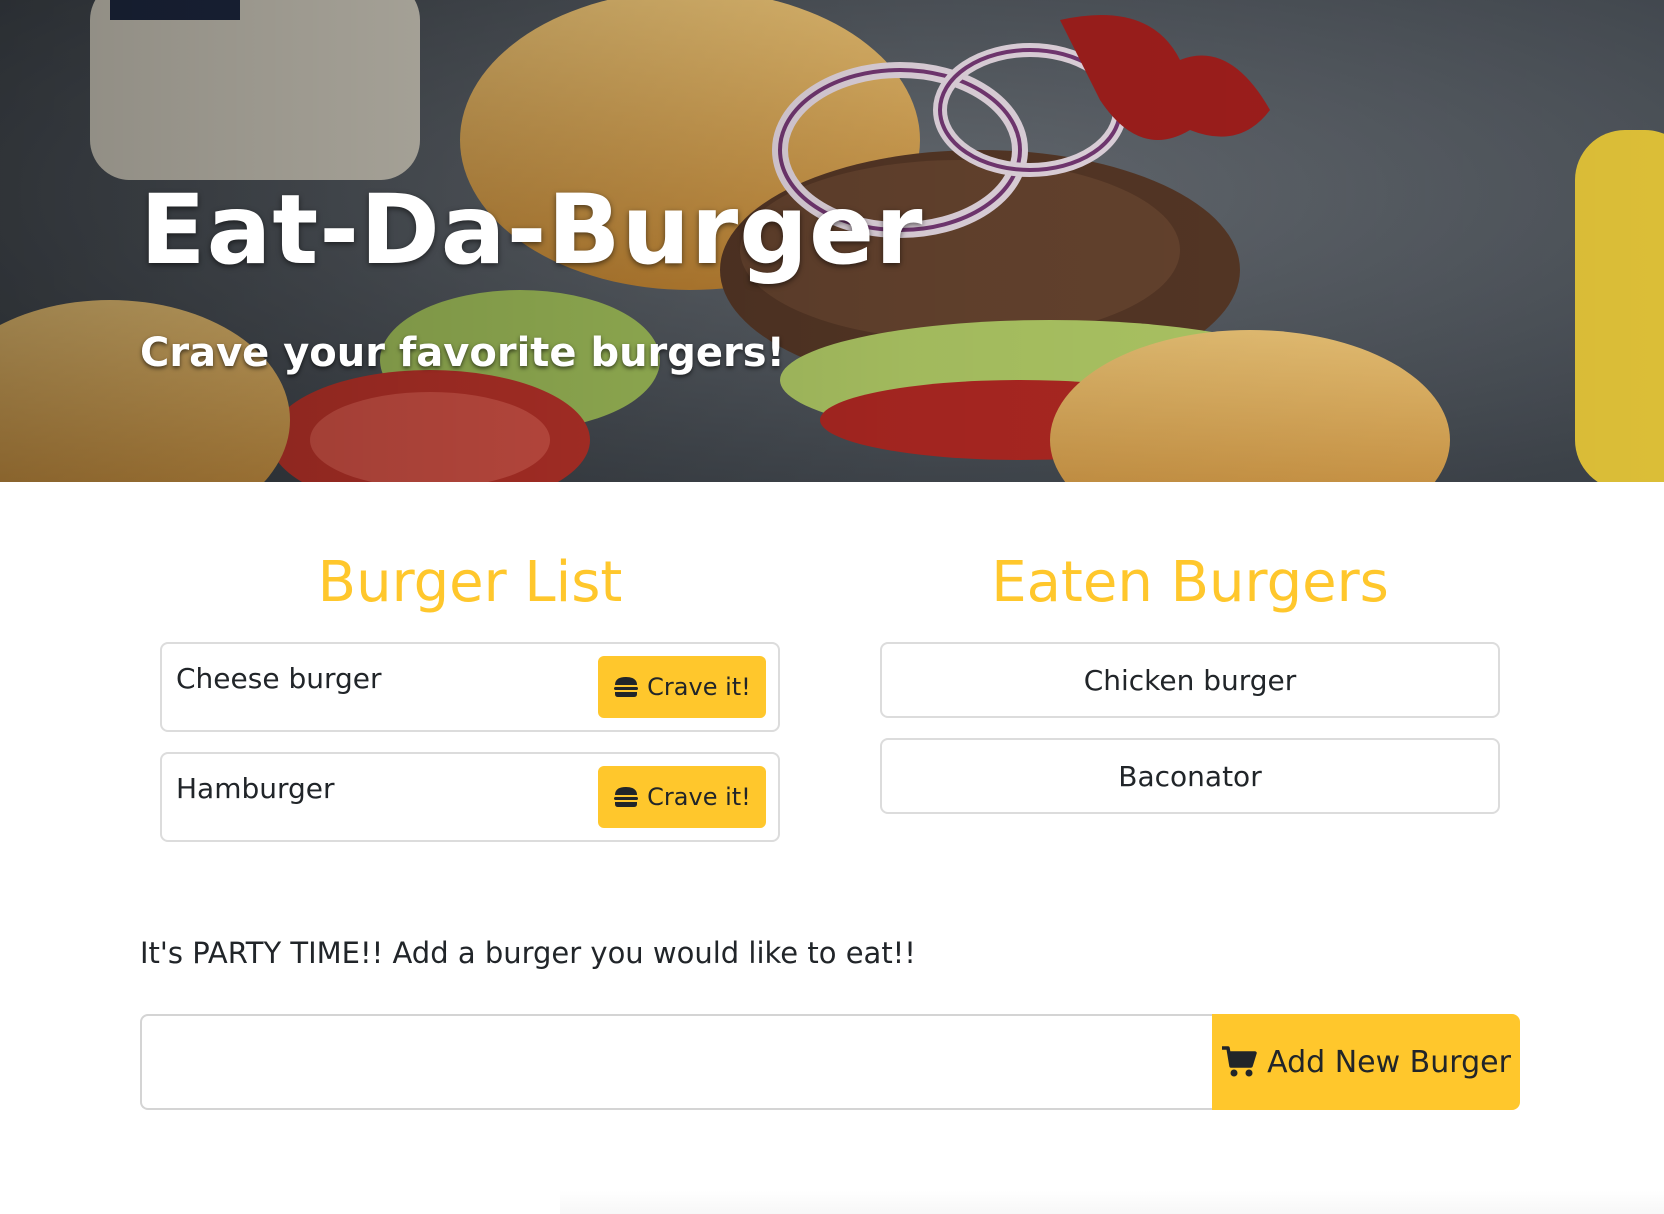 The image size is (1664, 1214). What do you see at coordinates (1190, 680) in the screenshot?
I see `eaten-burger-item: Chicken burger` at bounding box center [1190, 680].